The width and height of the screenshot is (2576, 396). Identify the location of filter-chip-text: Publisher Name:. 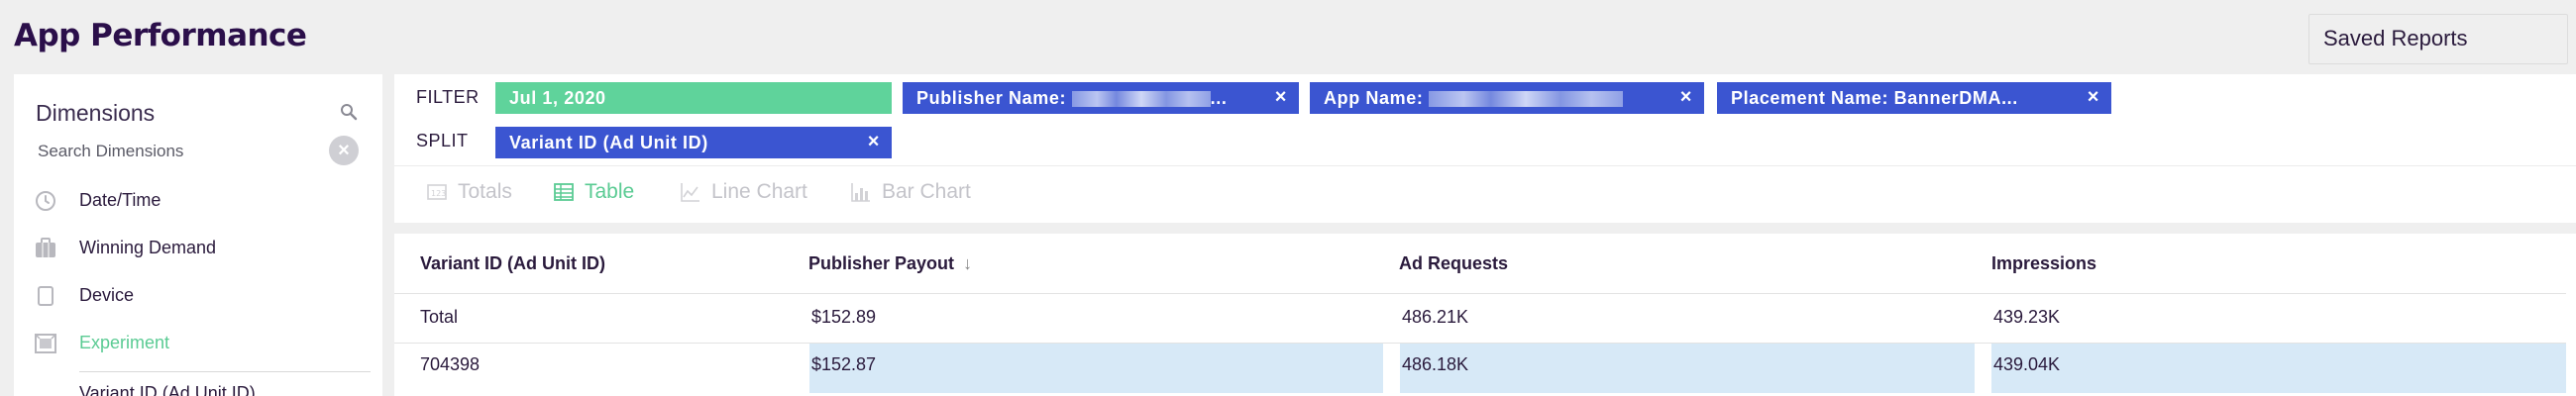
(994, 98).